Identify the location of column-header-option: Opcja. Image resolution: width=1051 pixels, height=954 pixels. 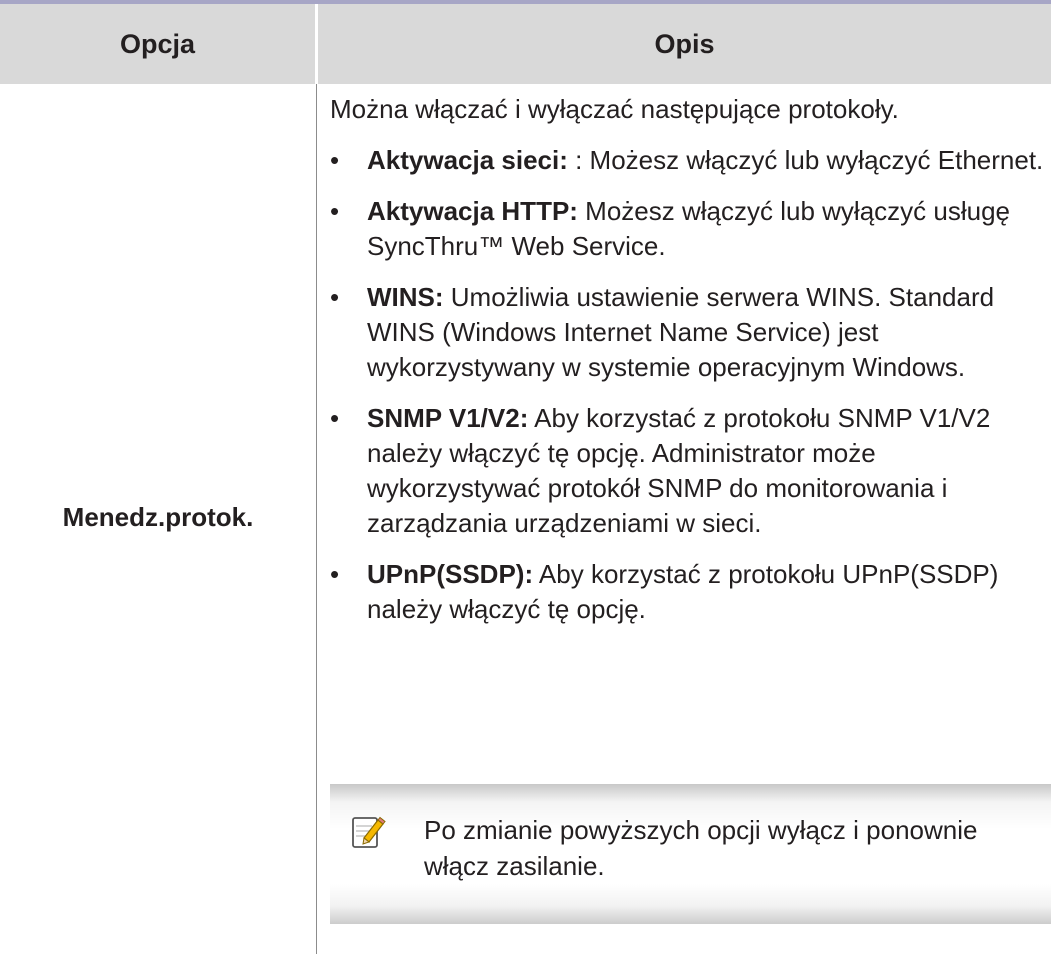
(157, 44).